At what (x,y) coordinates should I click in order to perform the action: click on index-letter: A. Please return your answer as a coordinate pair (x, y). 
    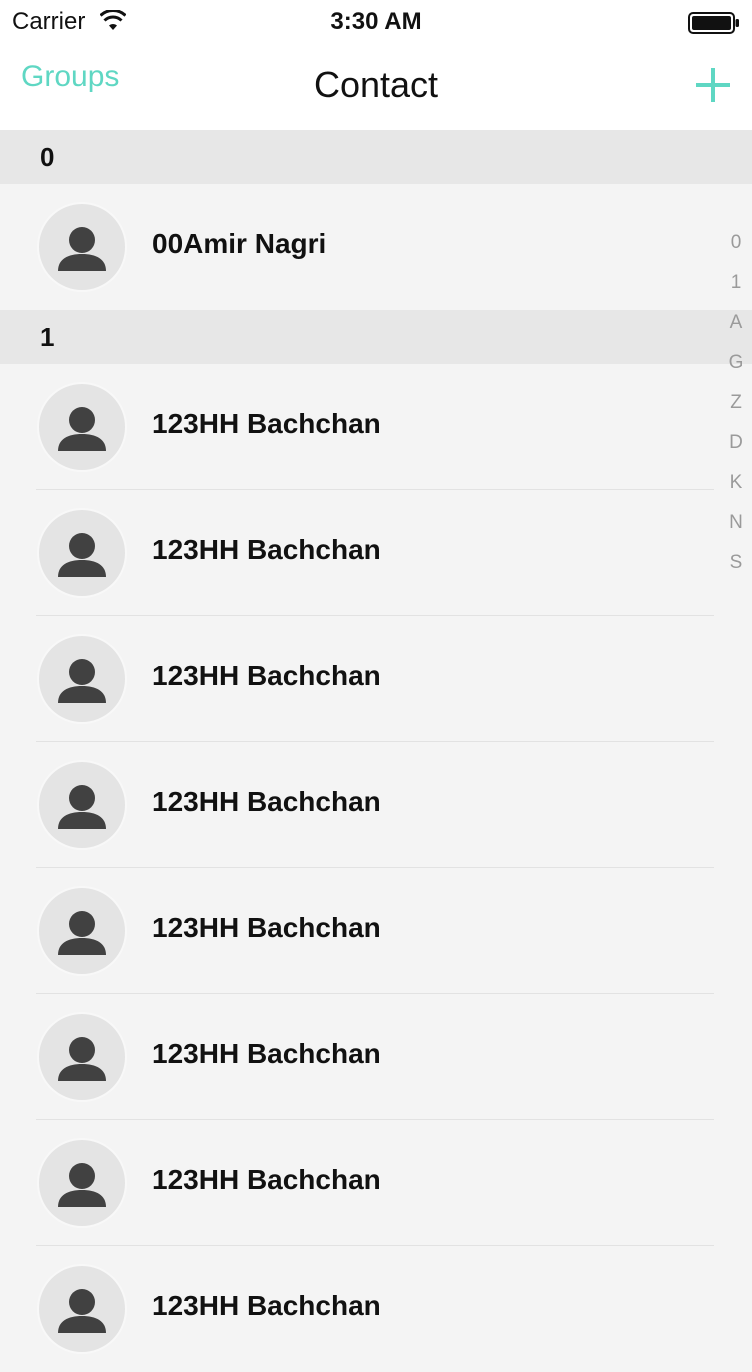
    Looking at the image, I should click on (736, 323).